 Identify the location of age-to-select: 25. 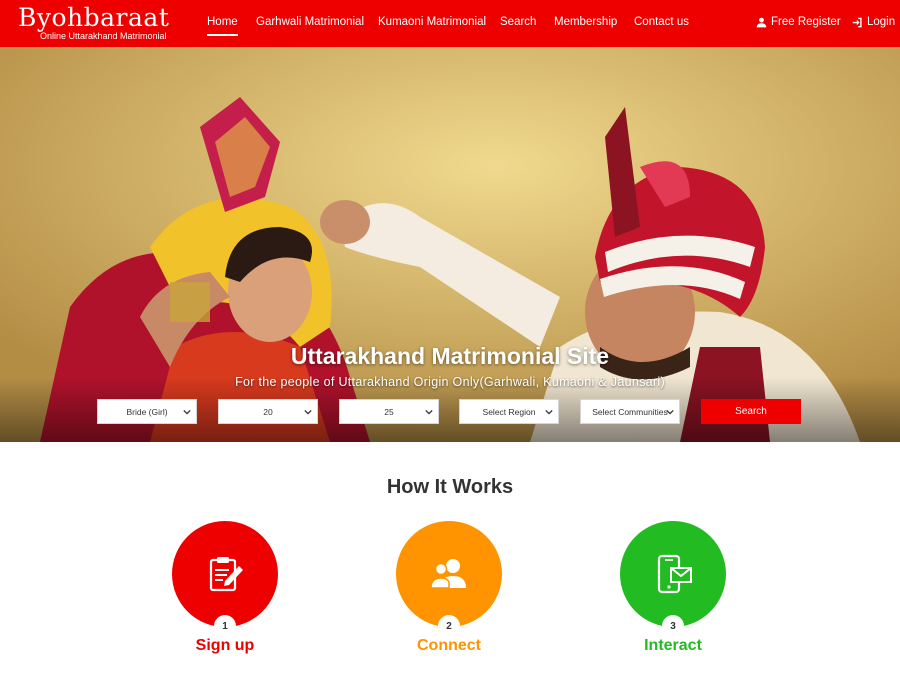
(389, 411).